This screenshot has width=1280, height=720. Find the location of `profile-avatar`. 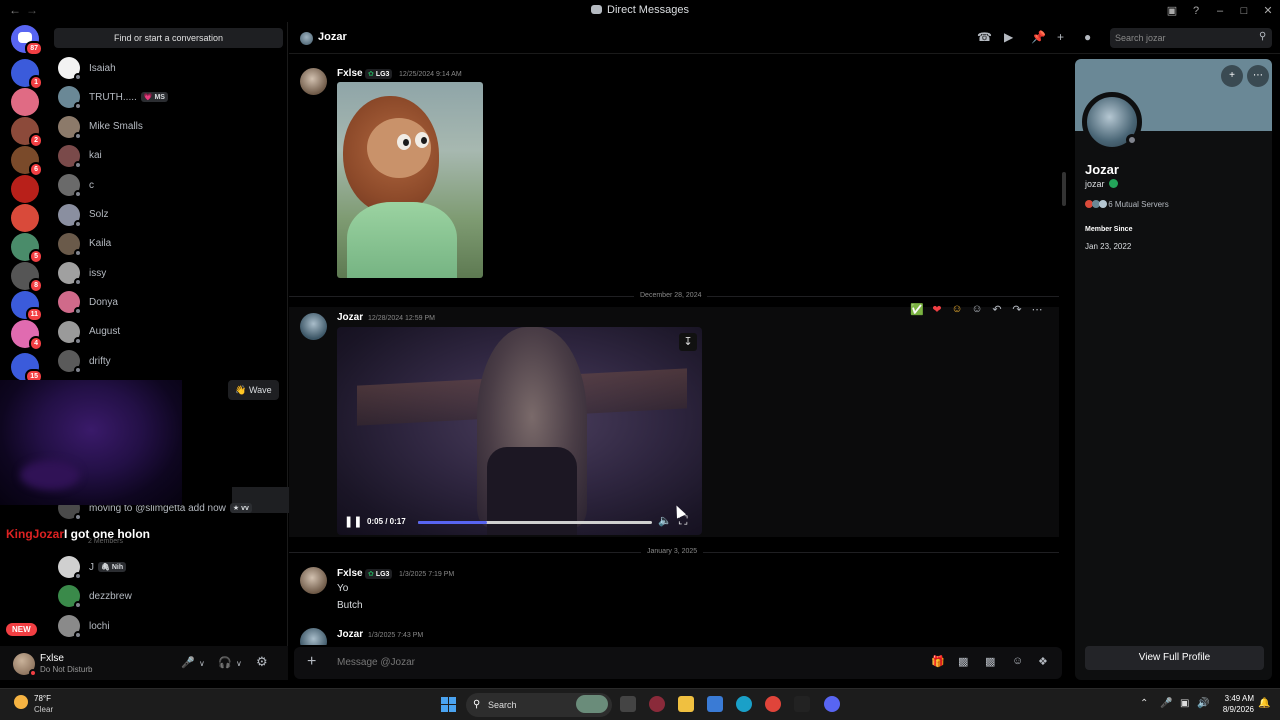

profile-avatar is located at coordinates (1112, 122).